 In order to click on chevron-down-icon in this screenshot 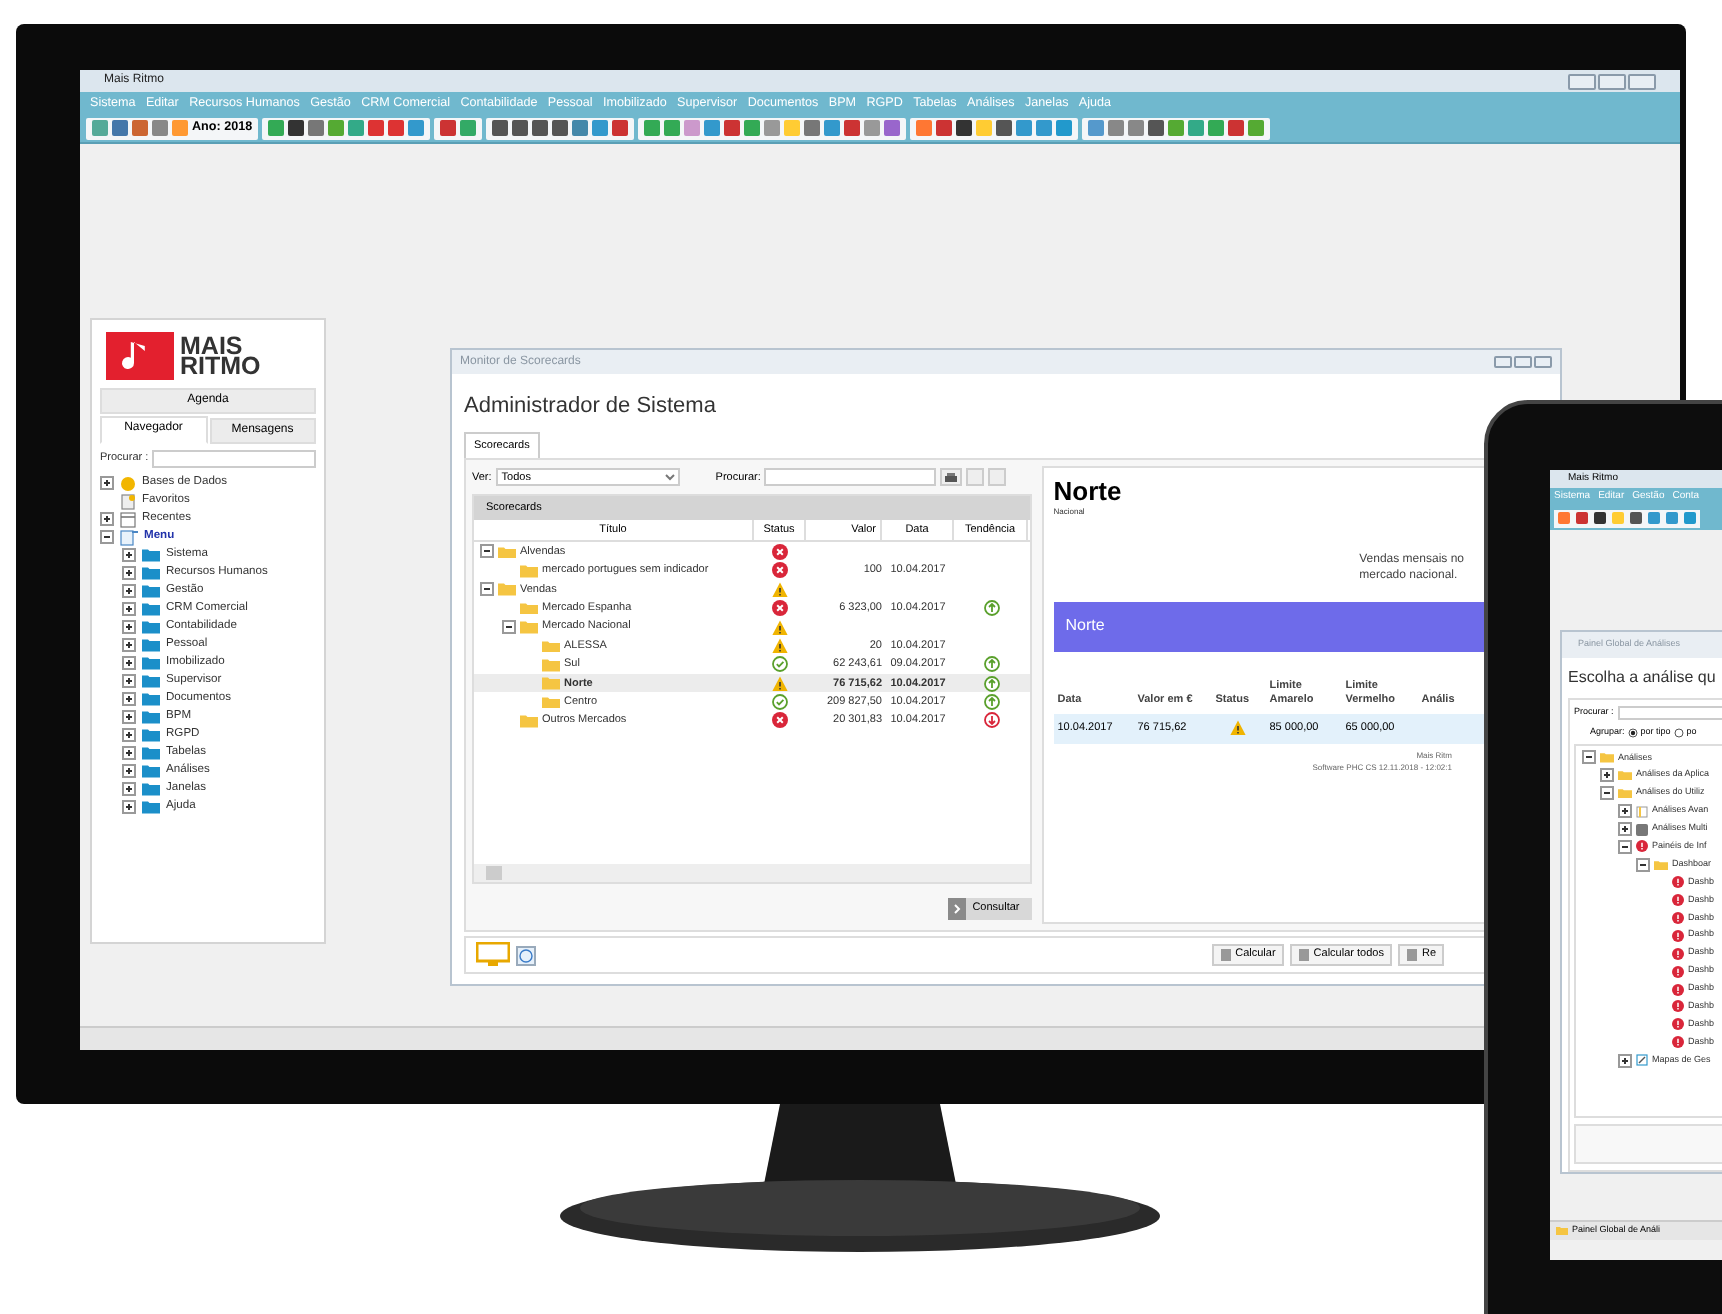, I will do `click(669, 477)`.